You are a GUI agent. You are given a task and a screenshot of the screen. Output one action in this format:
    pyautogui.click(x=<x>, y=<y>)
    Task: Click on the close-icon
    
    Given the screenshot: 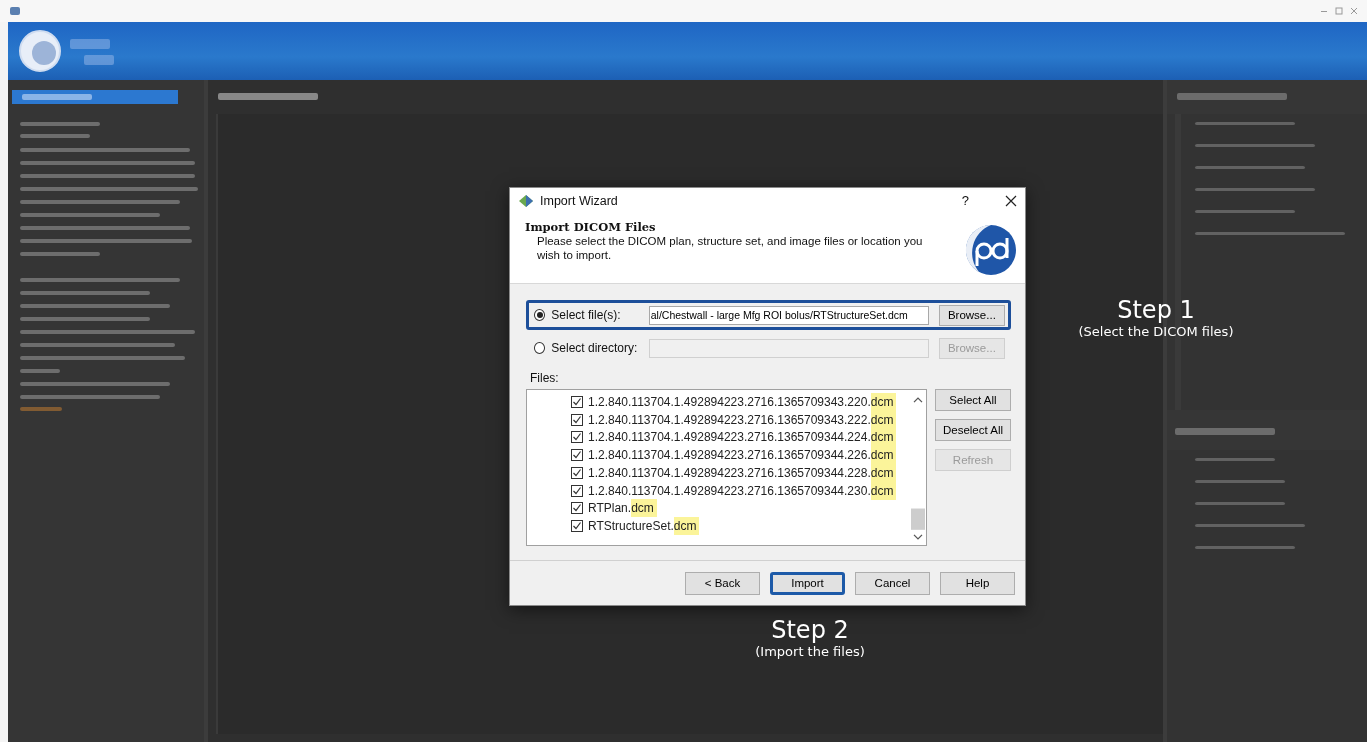 What is the action you would take?
    pyautogui.click(x=1011, y=200)
    